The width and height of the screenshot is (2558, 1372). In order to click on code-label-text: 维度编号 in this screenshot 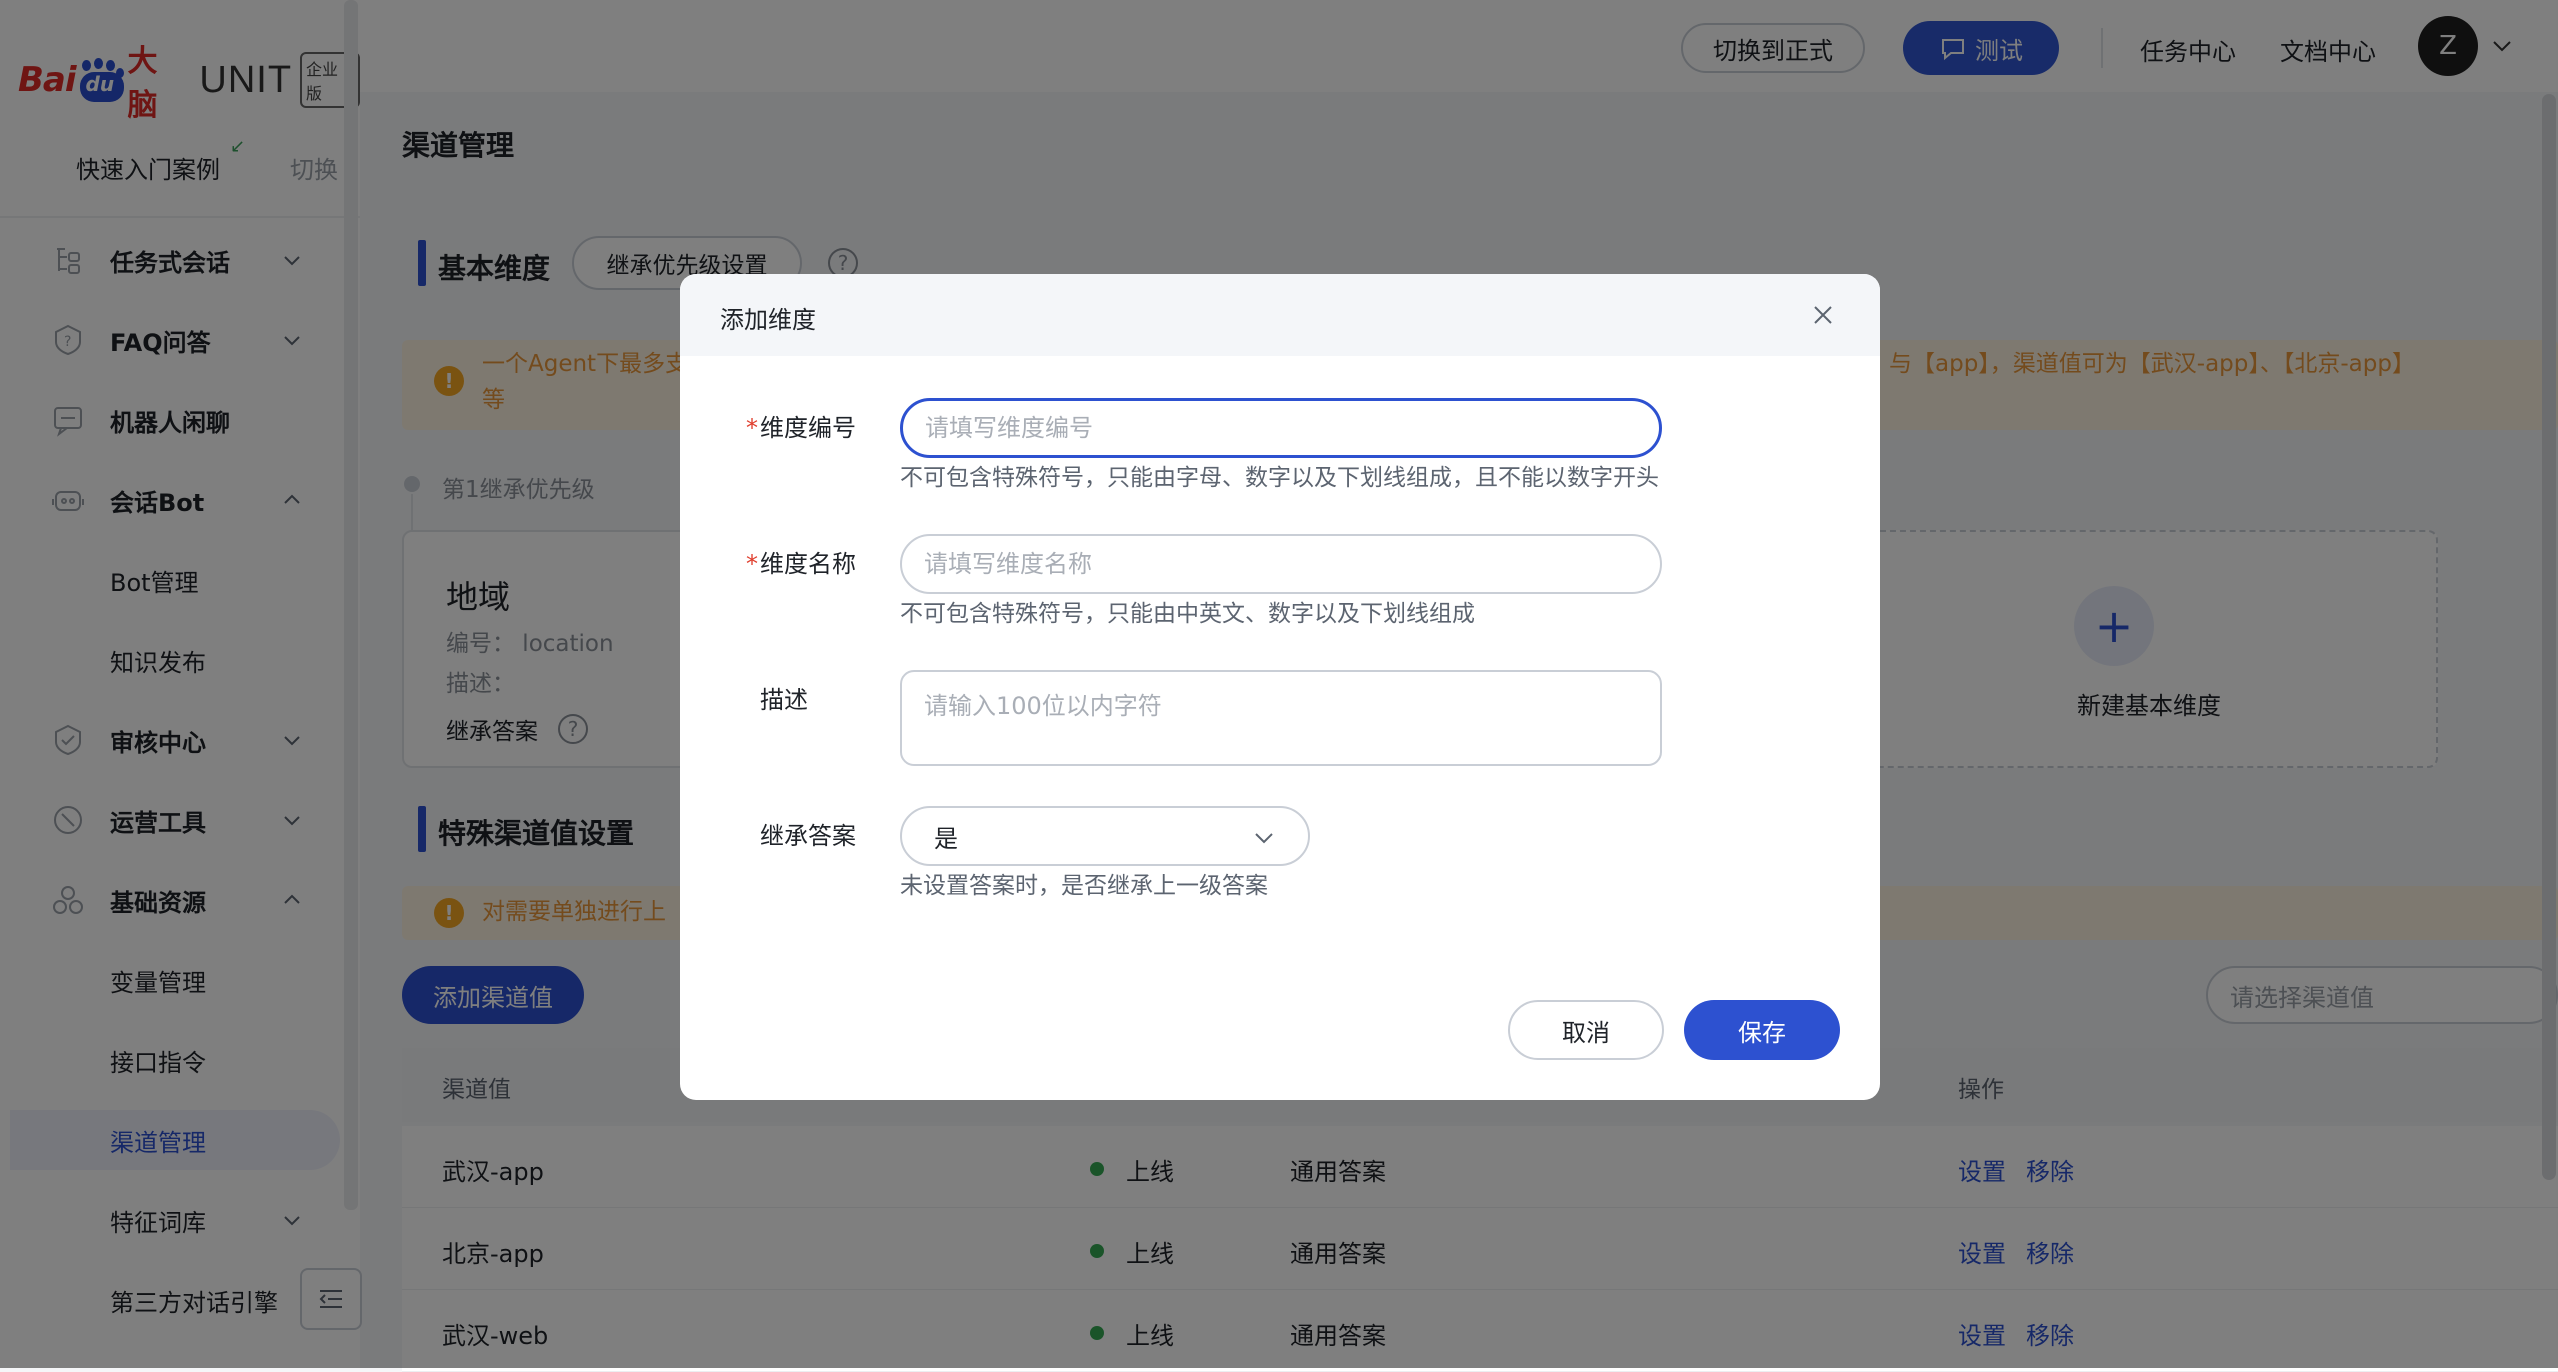, I will do `click(808, 428)`.